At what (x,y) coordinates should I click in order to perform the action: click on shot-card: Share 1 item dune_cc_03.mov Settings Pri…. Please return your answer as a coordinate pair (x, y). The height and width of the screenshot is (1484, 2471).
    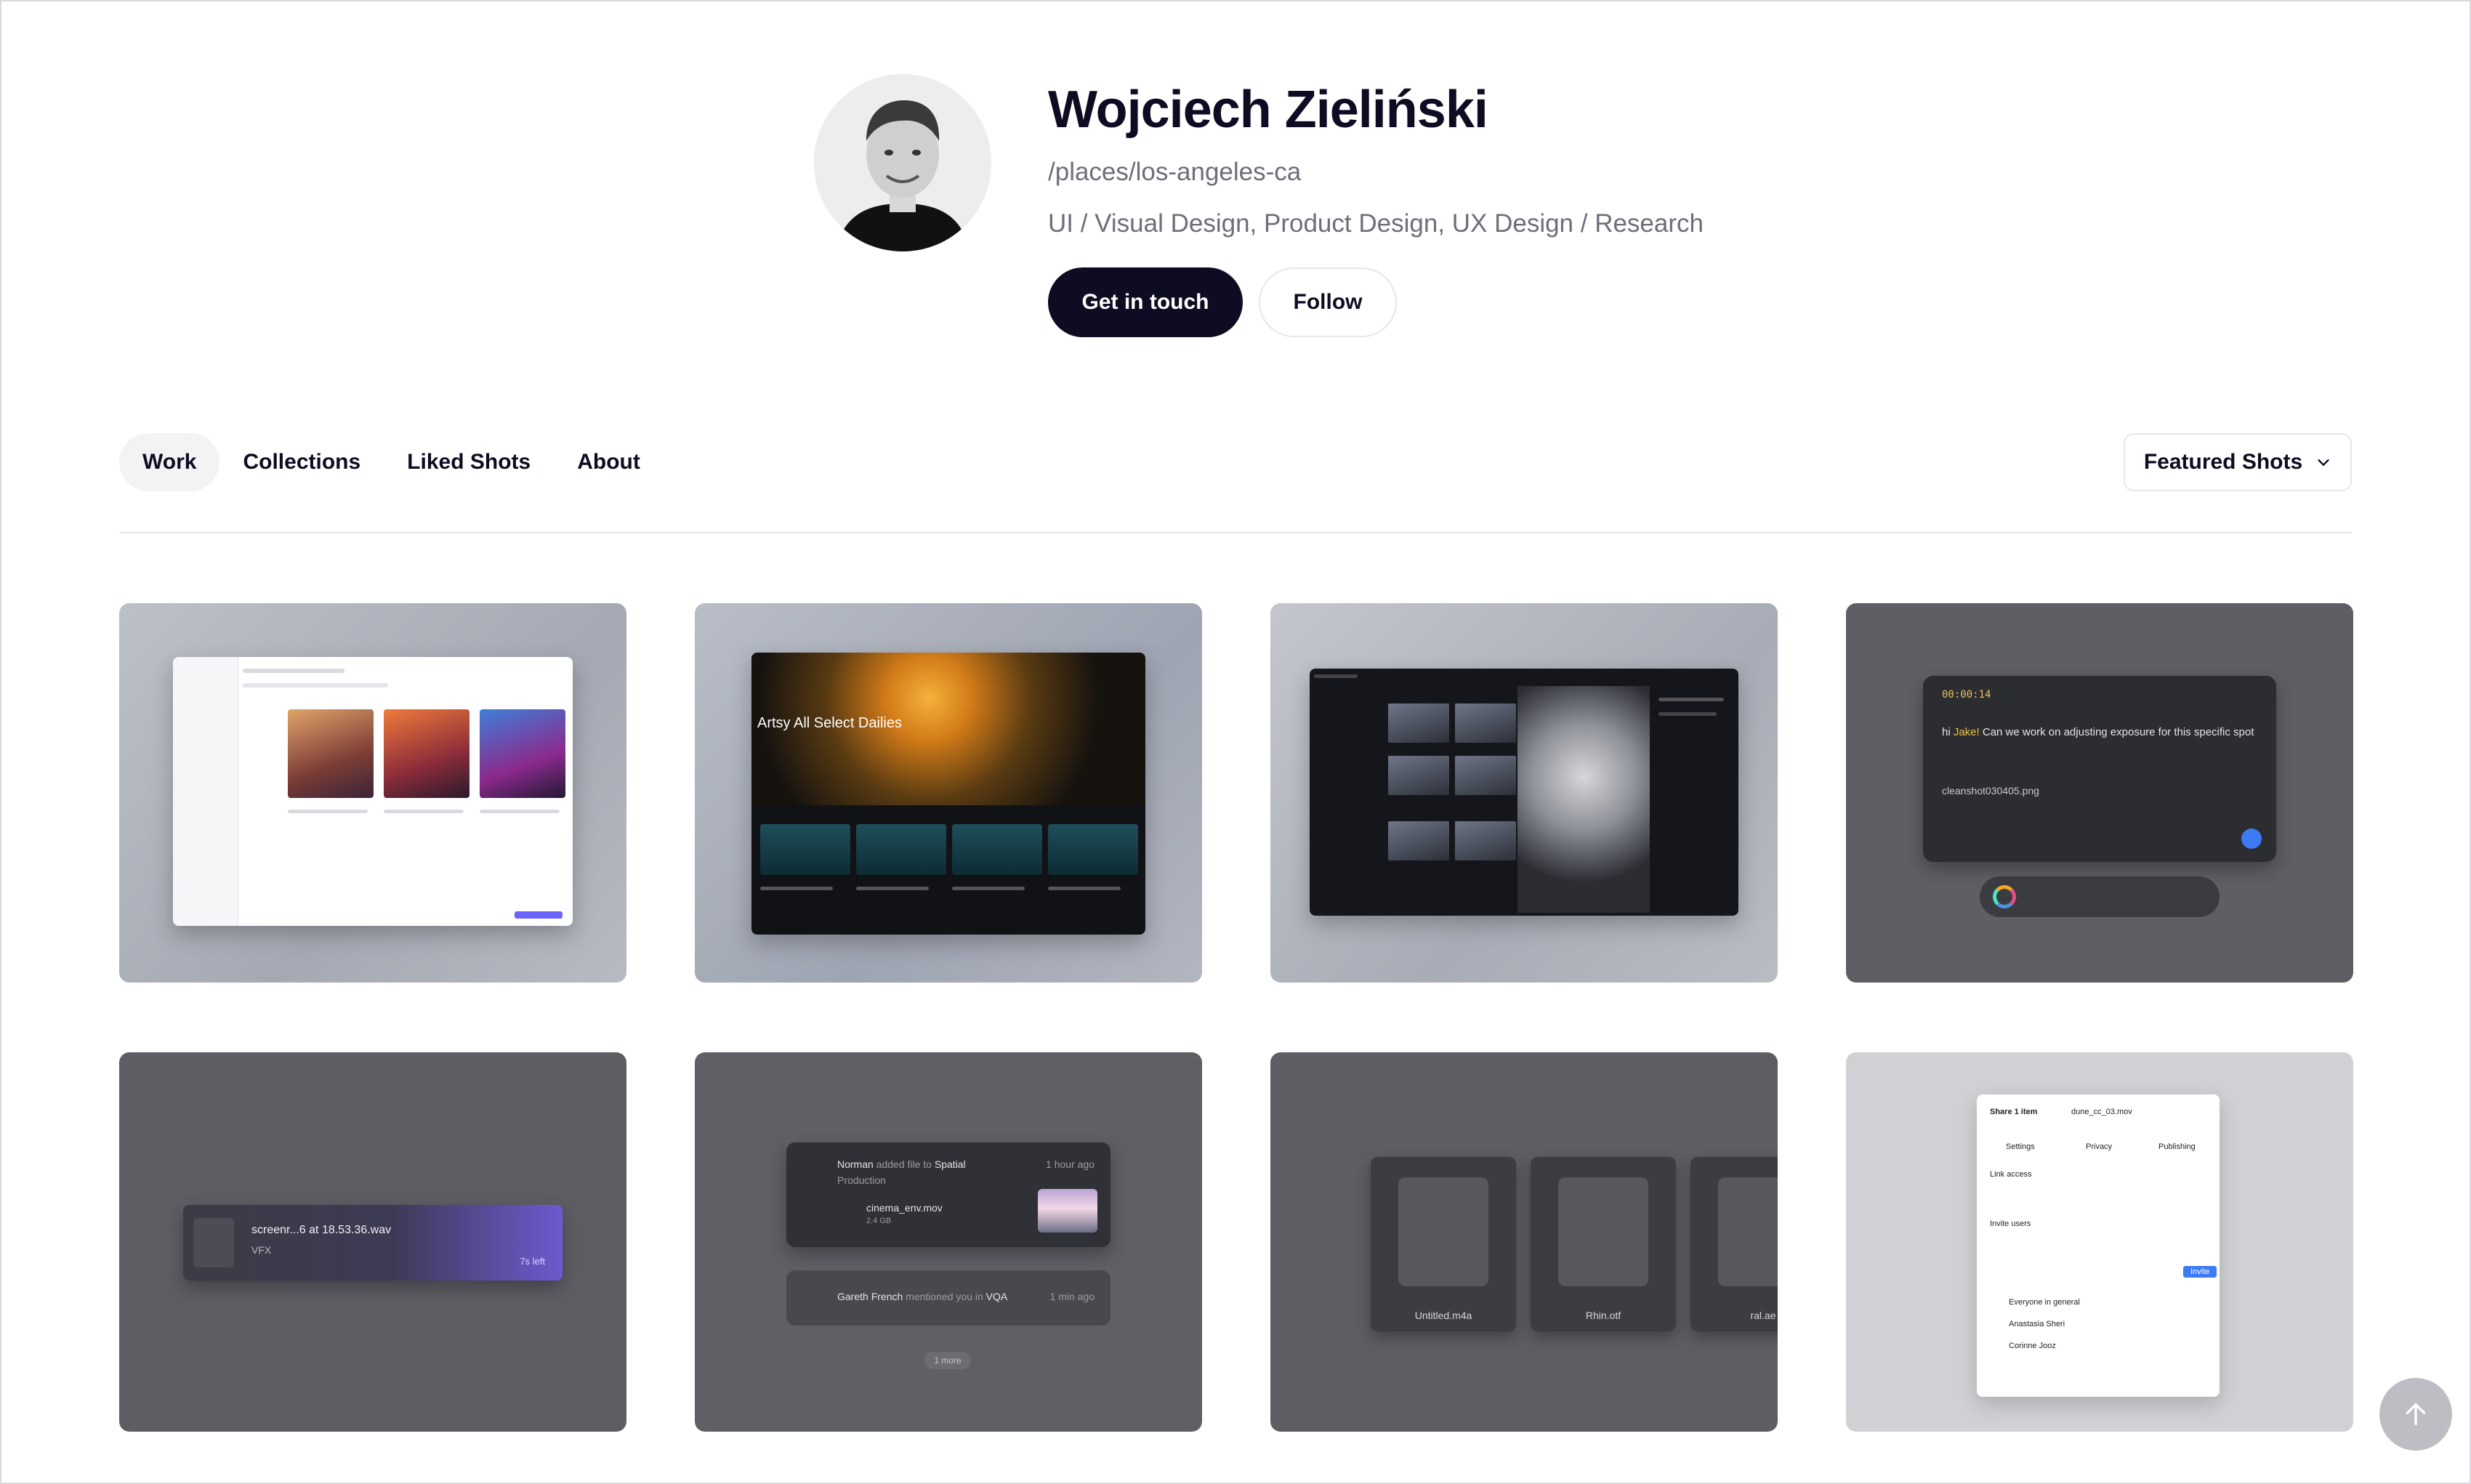
    Looking at the image, I should click on (2099, 1242).